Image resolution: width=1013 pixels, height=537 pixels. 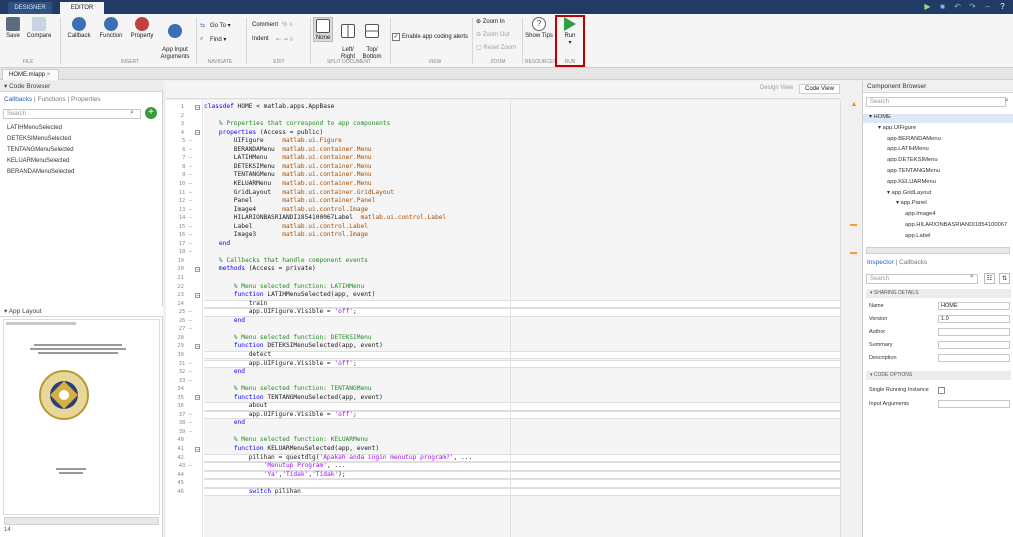 What do you see at coordinates (13, 28) in the screenshot?
I see `save-button: Save` at bounding box center [13, 28].